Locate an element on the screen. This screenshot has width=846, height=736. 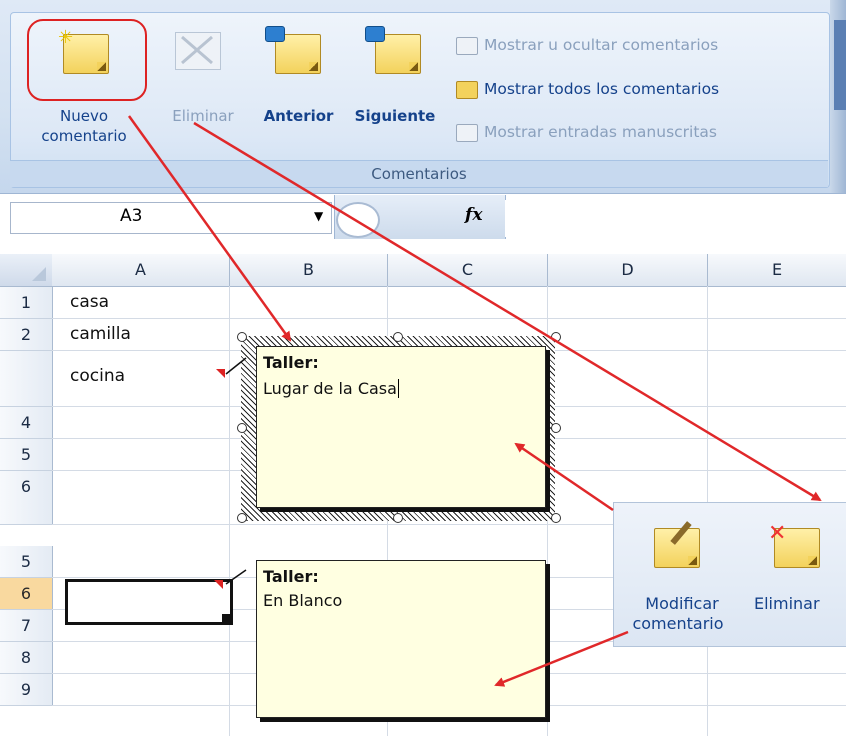
arrow-to-edit-box is located at coordinates (564, 477).